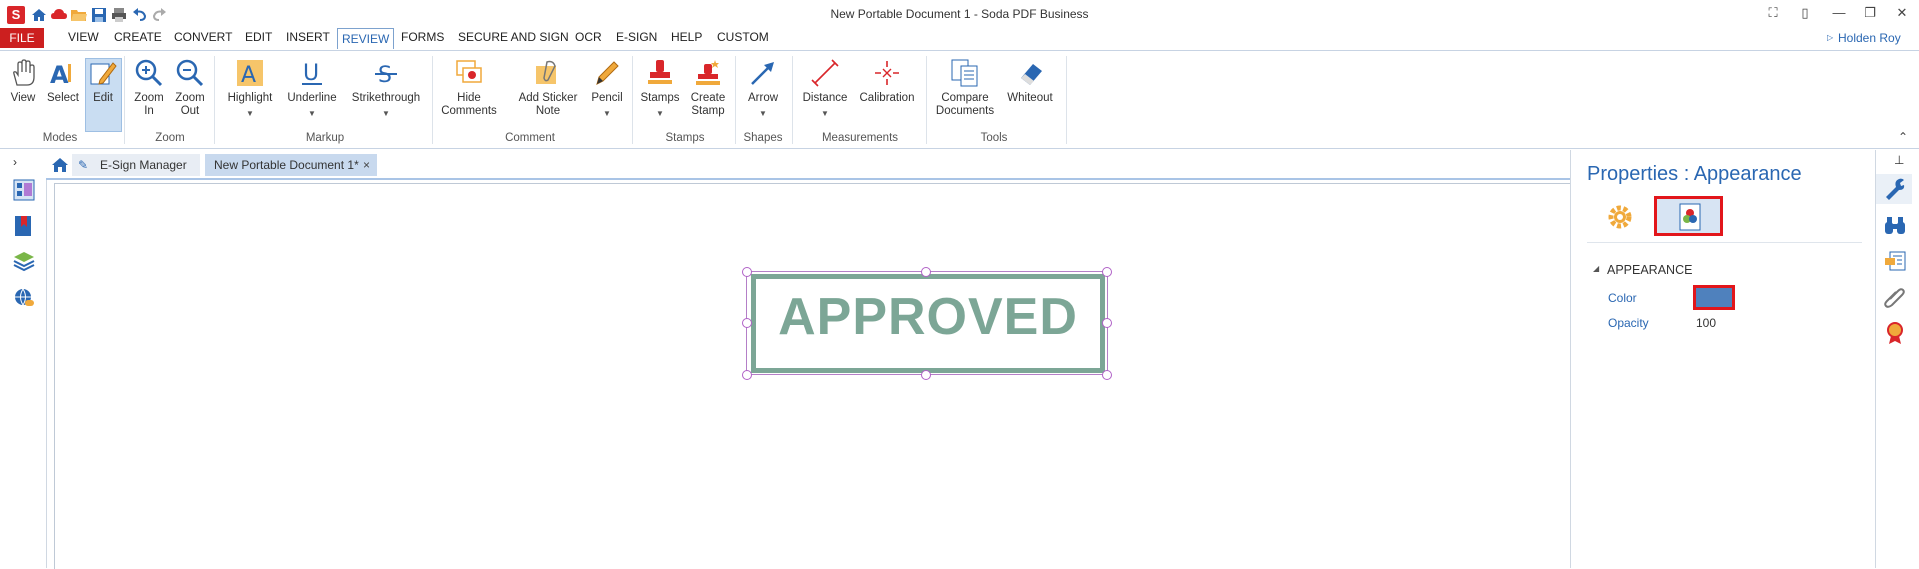 The image size is (1919, 569). I want to click on resize-handle-top-left, so click(747, 272).